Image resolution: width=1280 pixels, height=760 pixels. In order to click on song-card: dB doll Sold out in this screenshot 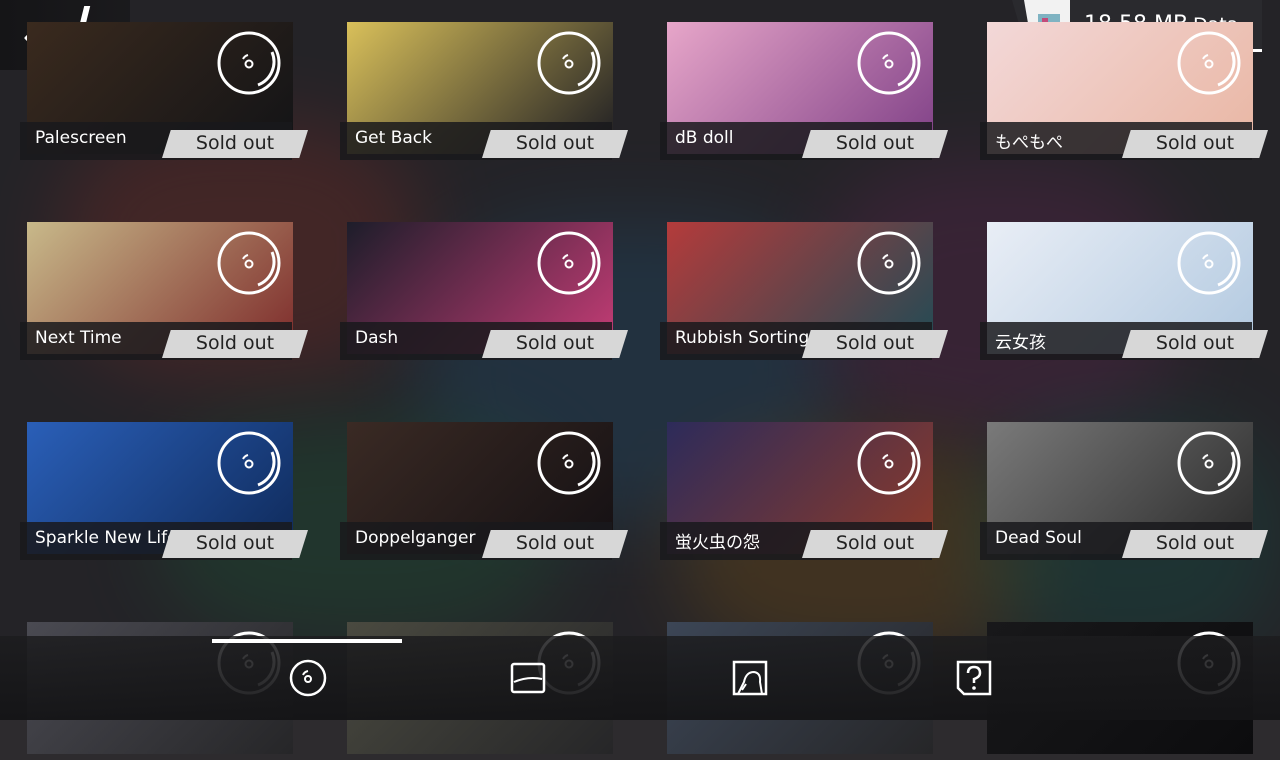, I will do `click(804, 91)`.